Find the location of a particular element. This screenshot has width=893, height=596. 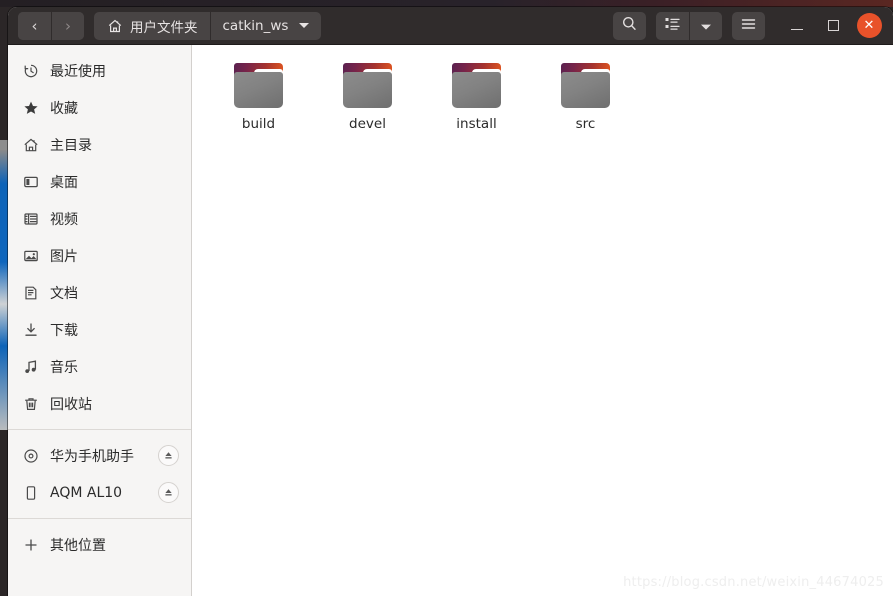

sidebar-item-downloads: 下载 is located at coordinates (99, 329).